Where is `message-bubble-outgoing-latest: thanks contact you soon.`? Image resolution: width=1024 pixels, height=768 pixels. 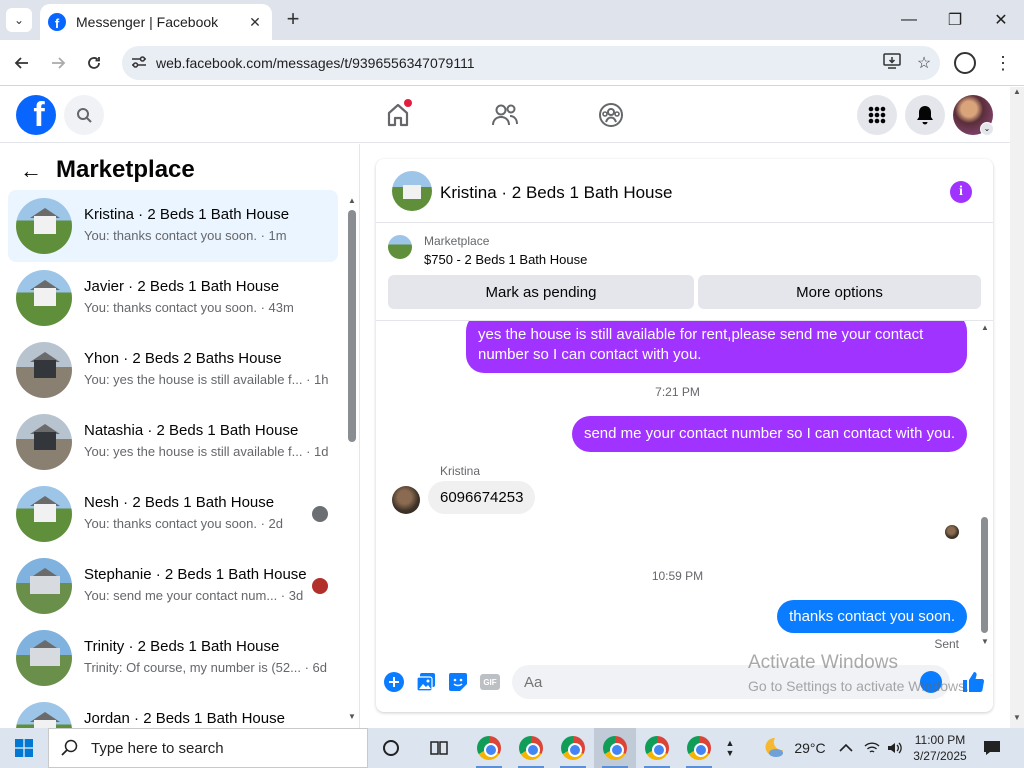
message-bubble-outgoing-latest: thanks contact you soon. is located at coordinates (872, 616).